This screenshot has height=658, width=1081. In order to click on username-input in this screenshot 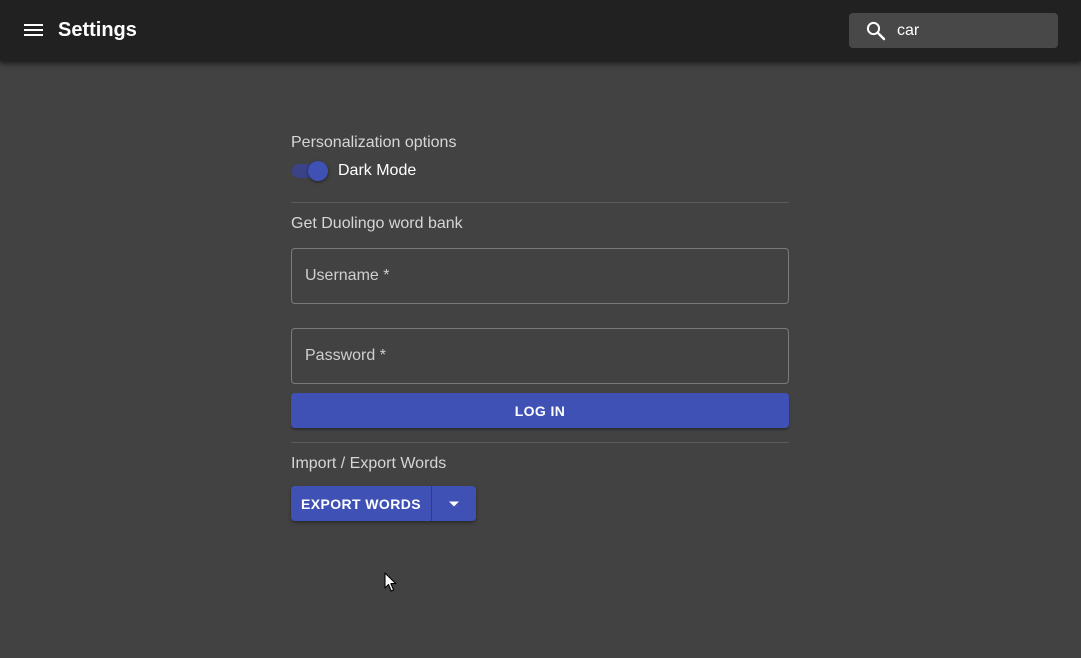, I will do `click(540, 276)`.